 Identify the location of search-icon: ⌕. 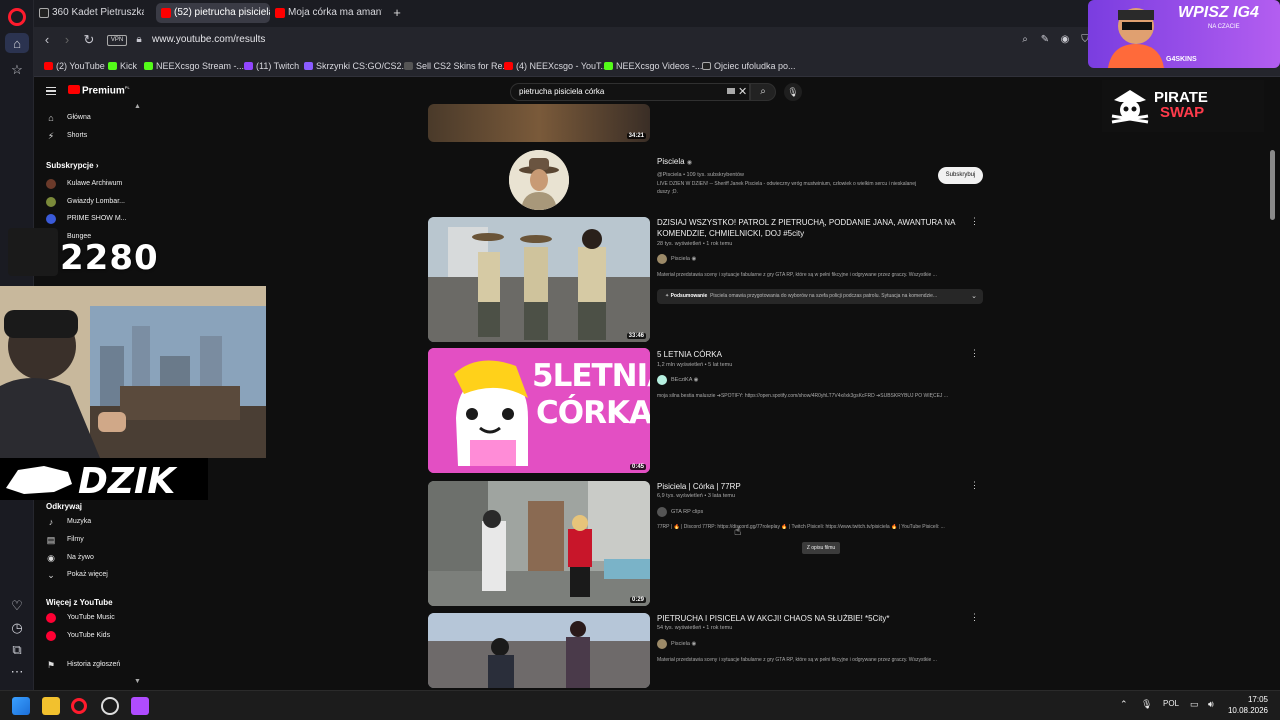
(1025, 40).